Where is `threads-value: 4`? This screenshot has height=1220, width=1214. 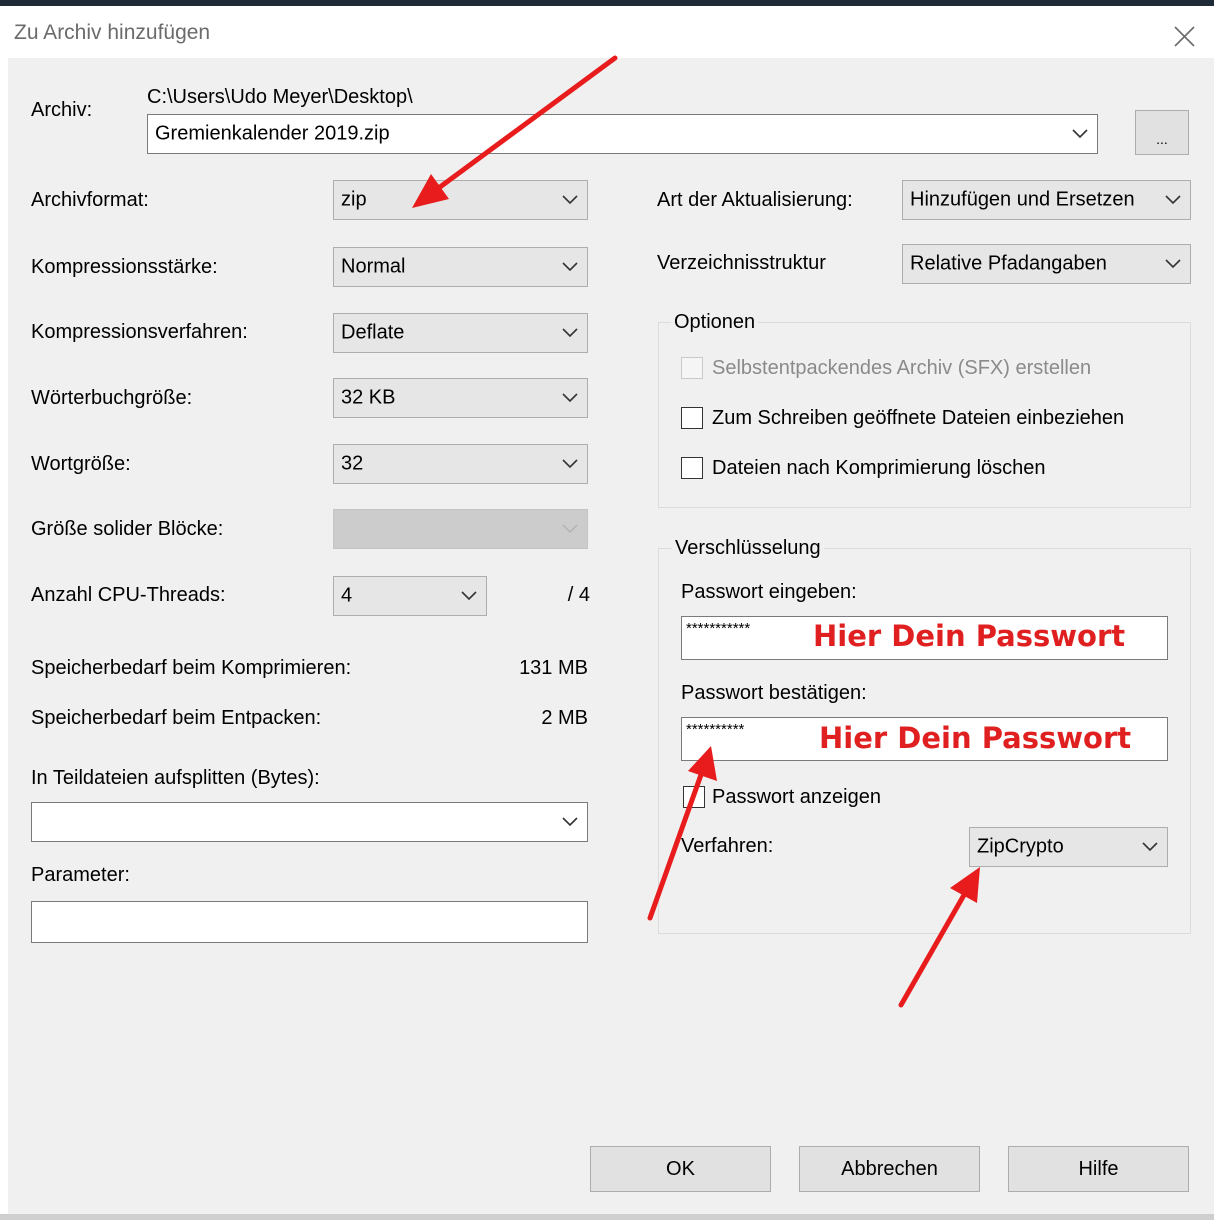
threads-value: 4 is located at coordinates (347, 595).